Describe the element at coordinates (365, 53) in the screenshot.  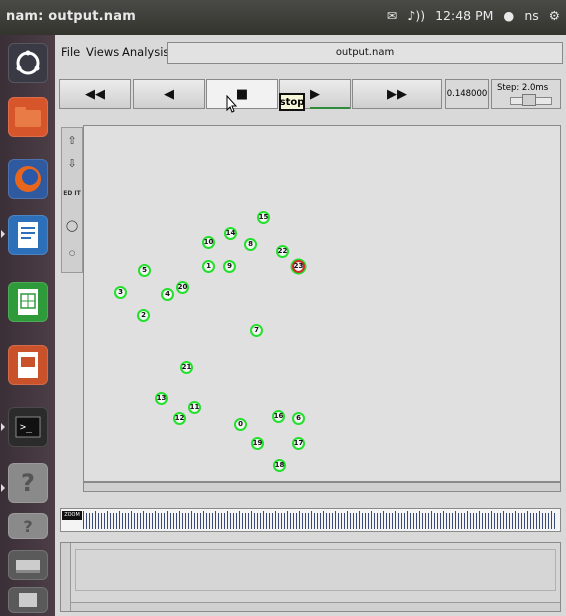
I see `trace-filename: output.nam` at that location.